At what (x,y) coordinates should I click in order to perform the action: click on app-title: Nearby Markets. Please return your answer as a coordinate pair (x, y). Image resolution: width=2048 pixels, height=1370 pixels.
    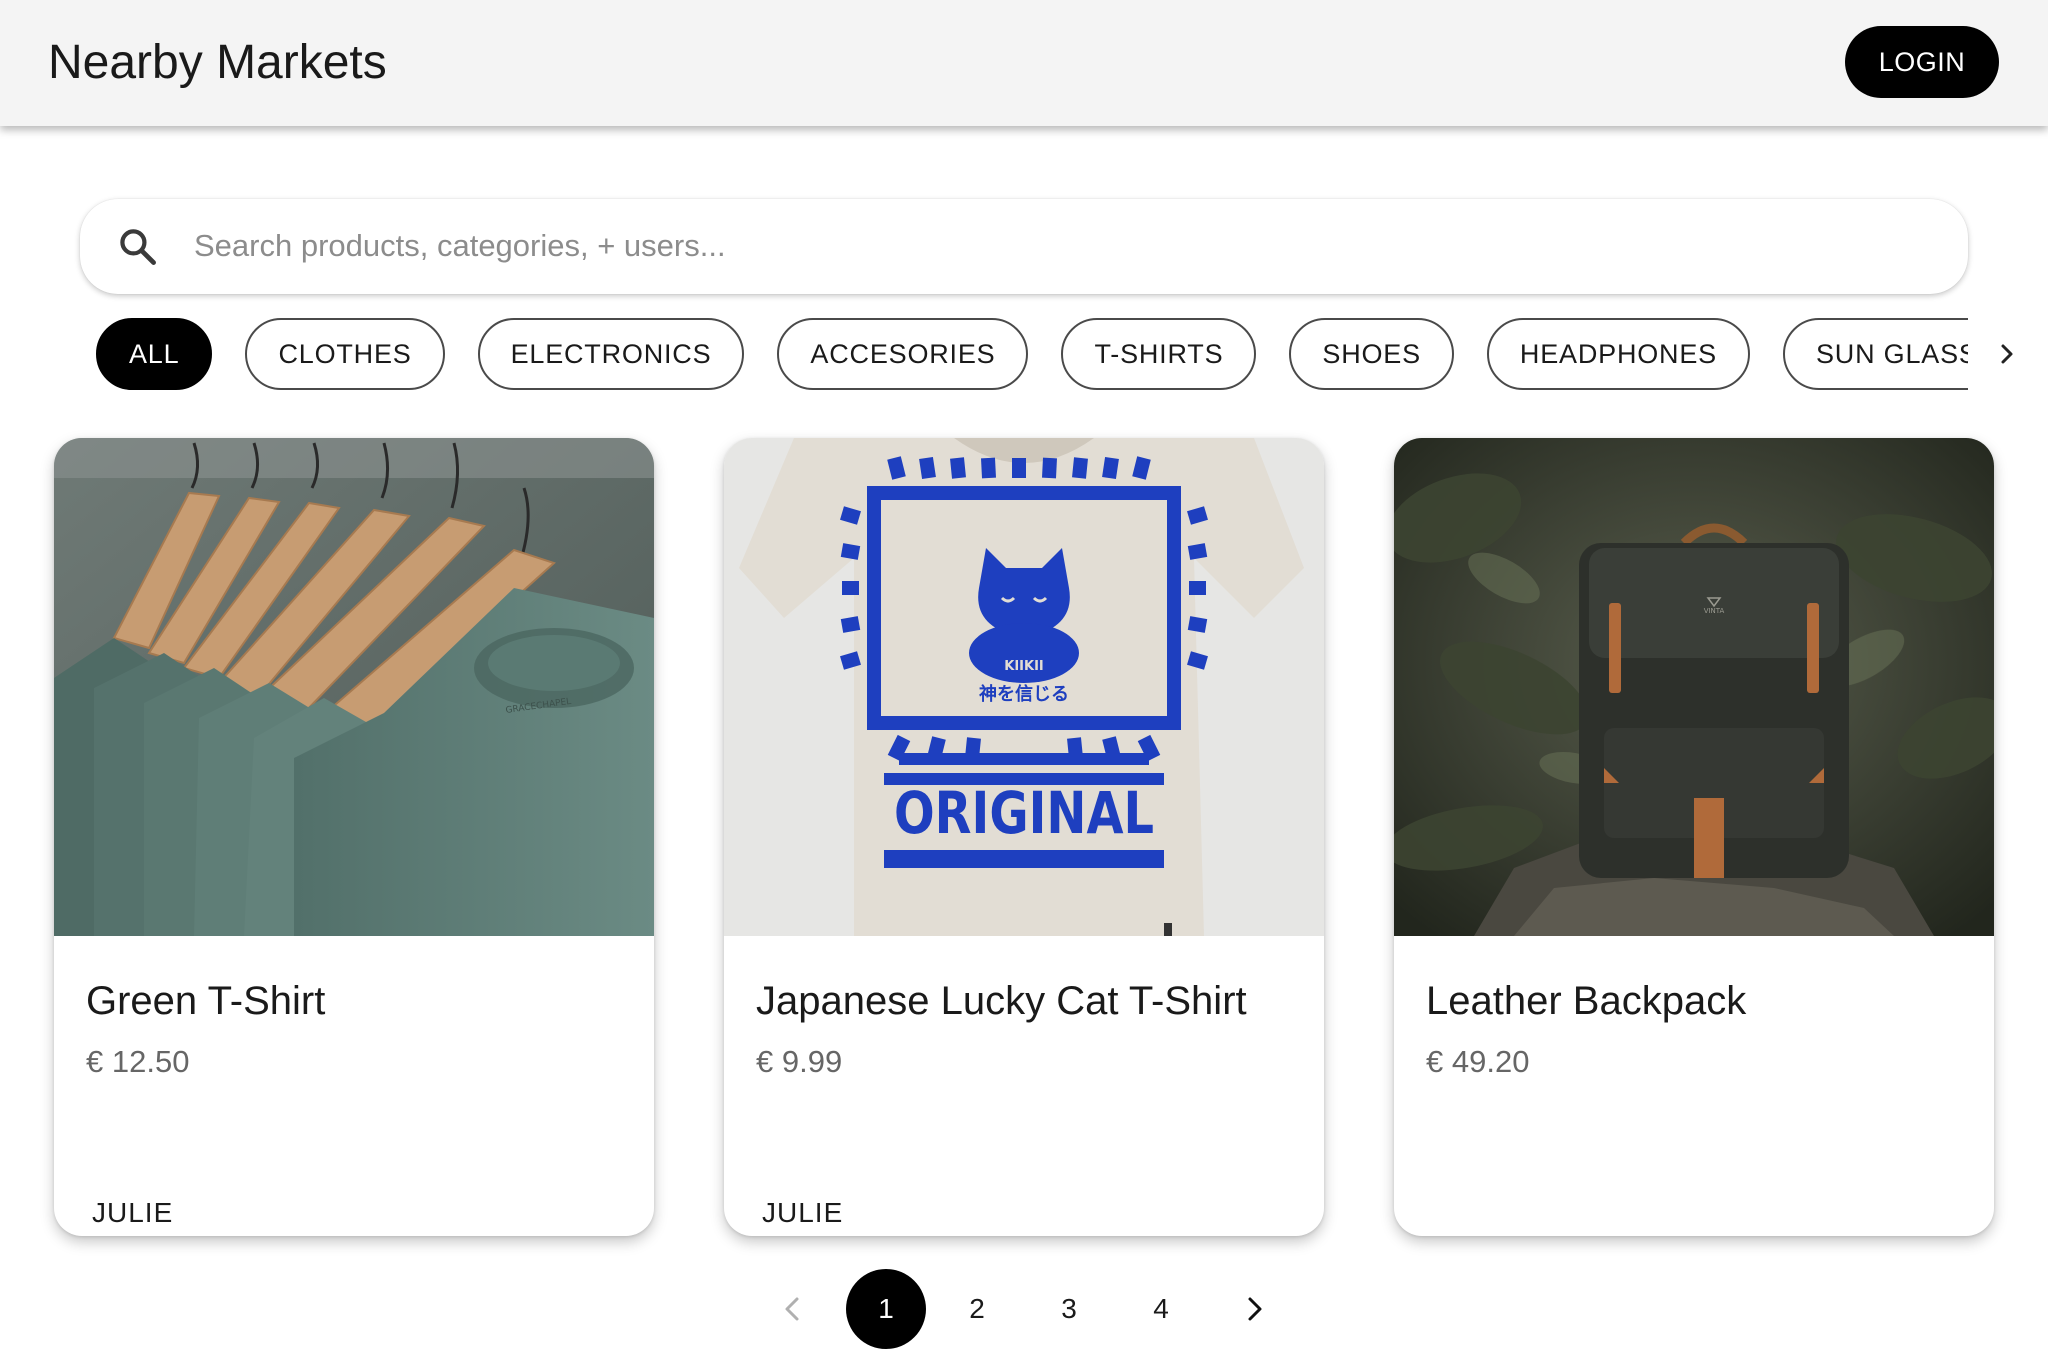
    Looking at the image, I should click on (217, 62).